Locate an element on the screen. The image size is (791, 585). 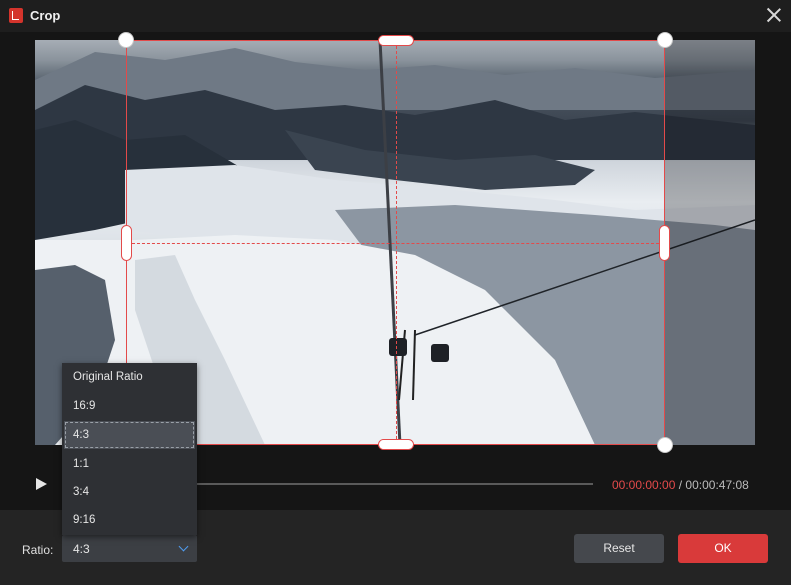
ratio-option-9-16: 9:16 is located at coordinates (129, 520).